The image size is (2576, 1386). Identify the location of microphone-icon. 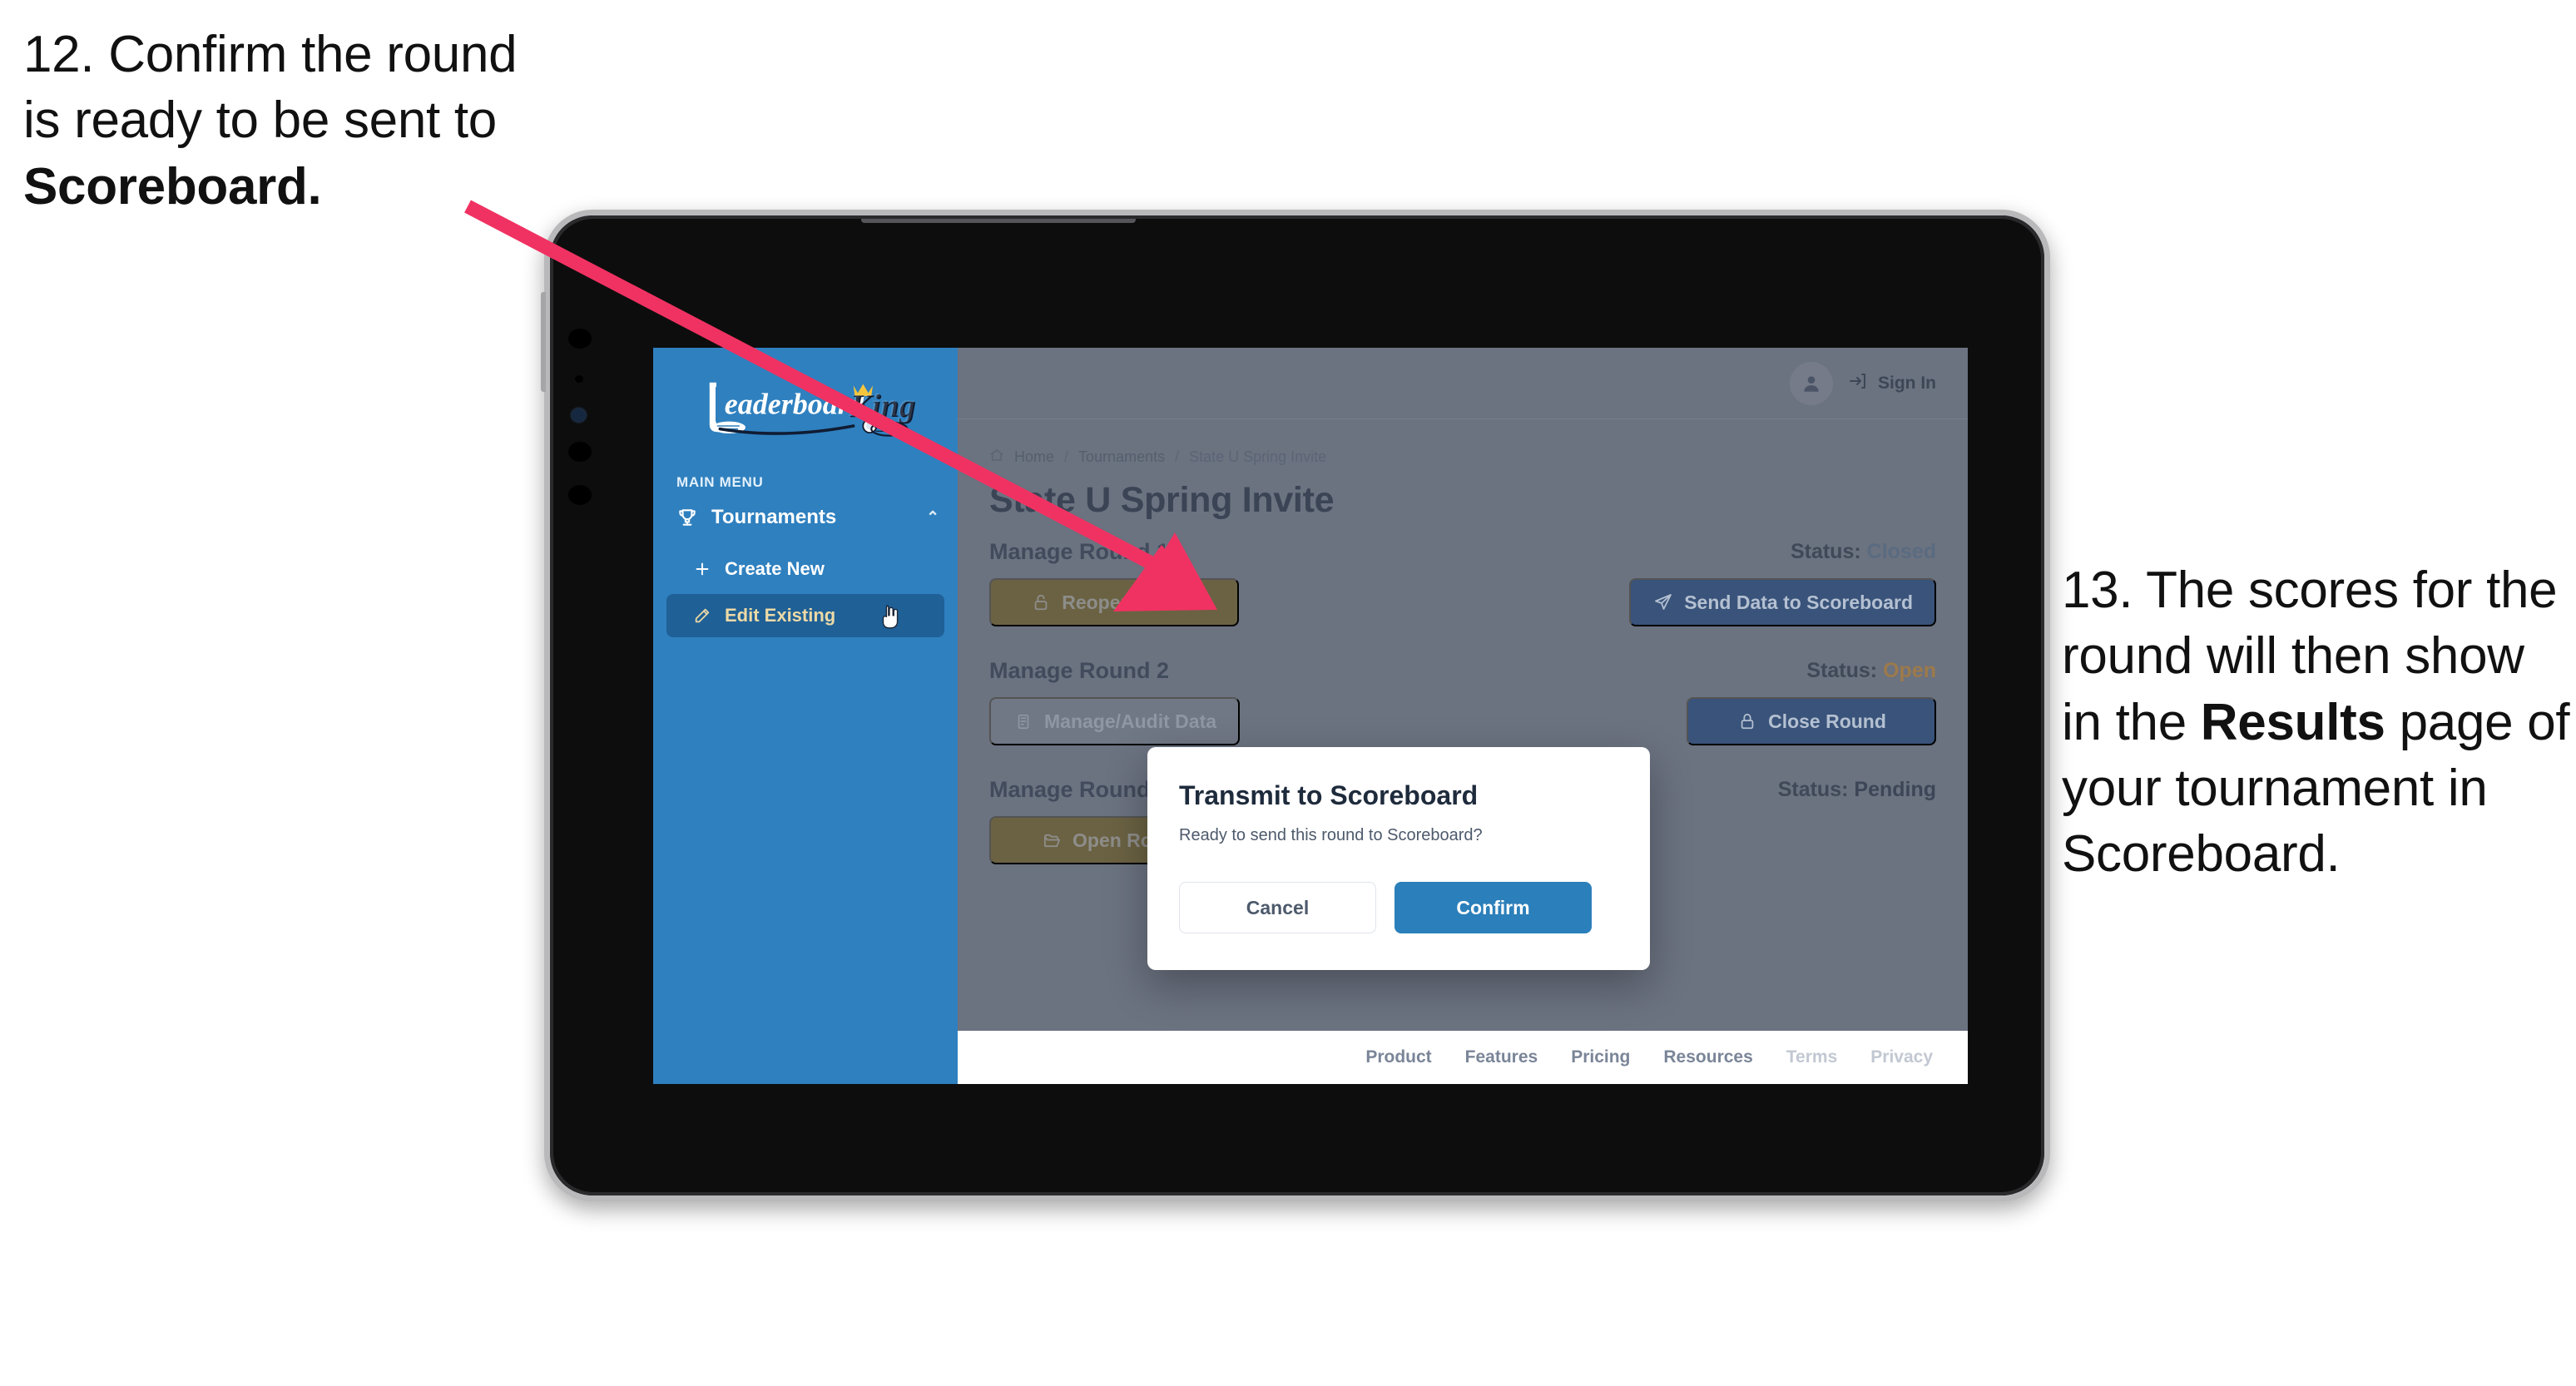
(580, 452).